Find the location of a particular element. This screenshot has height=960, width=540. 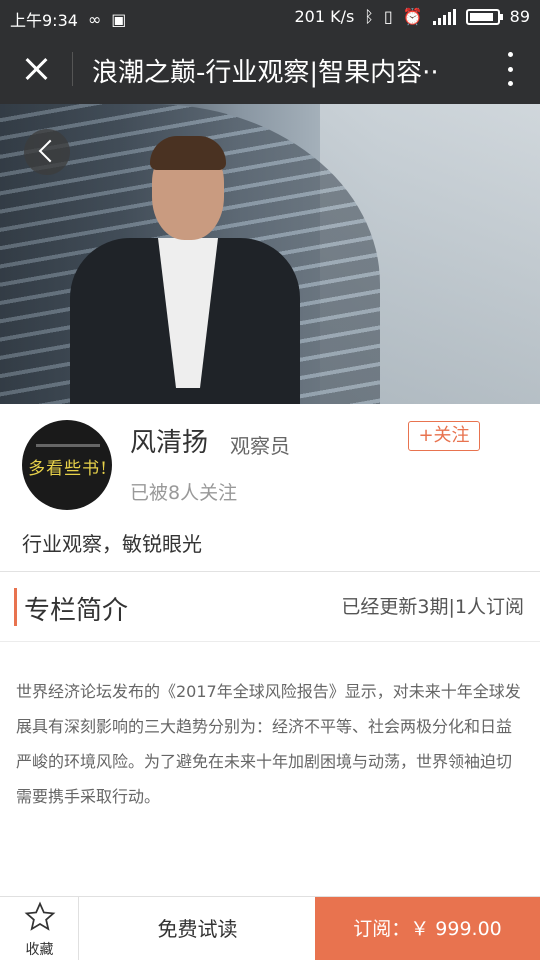

author-slogan: 行业观察，敏锐眼光 is located at coordinates (112, 544).